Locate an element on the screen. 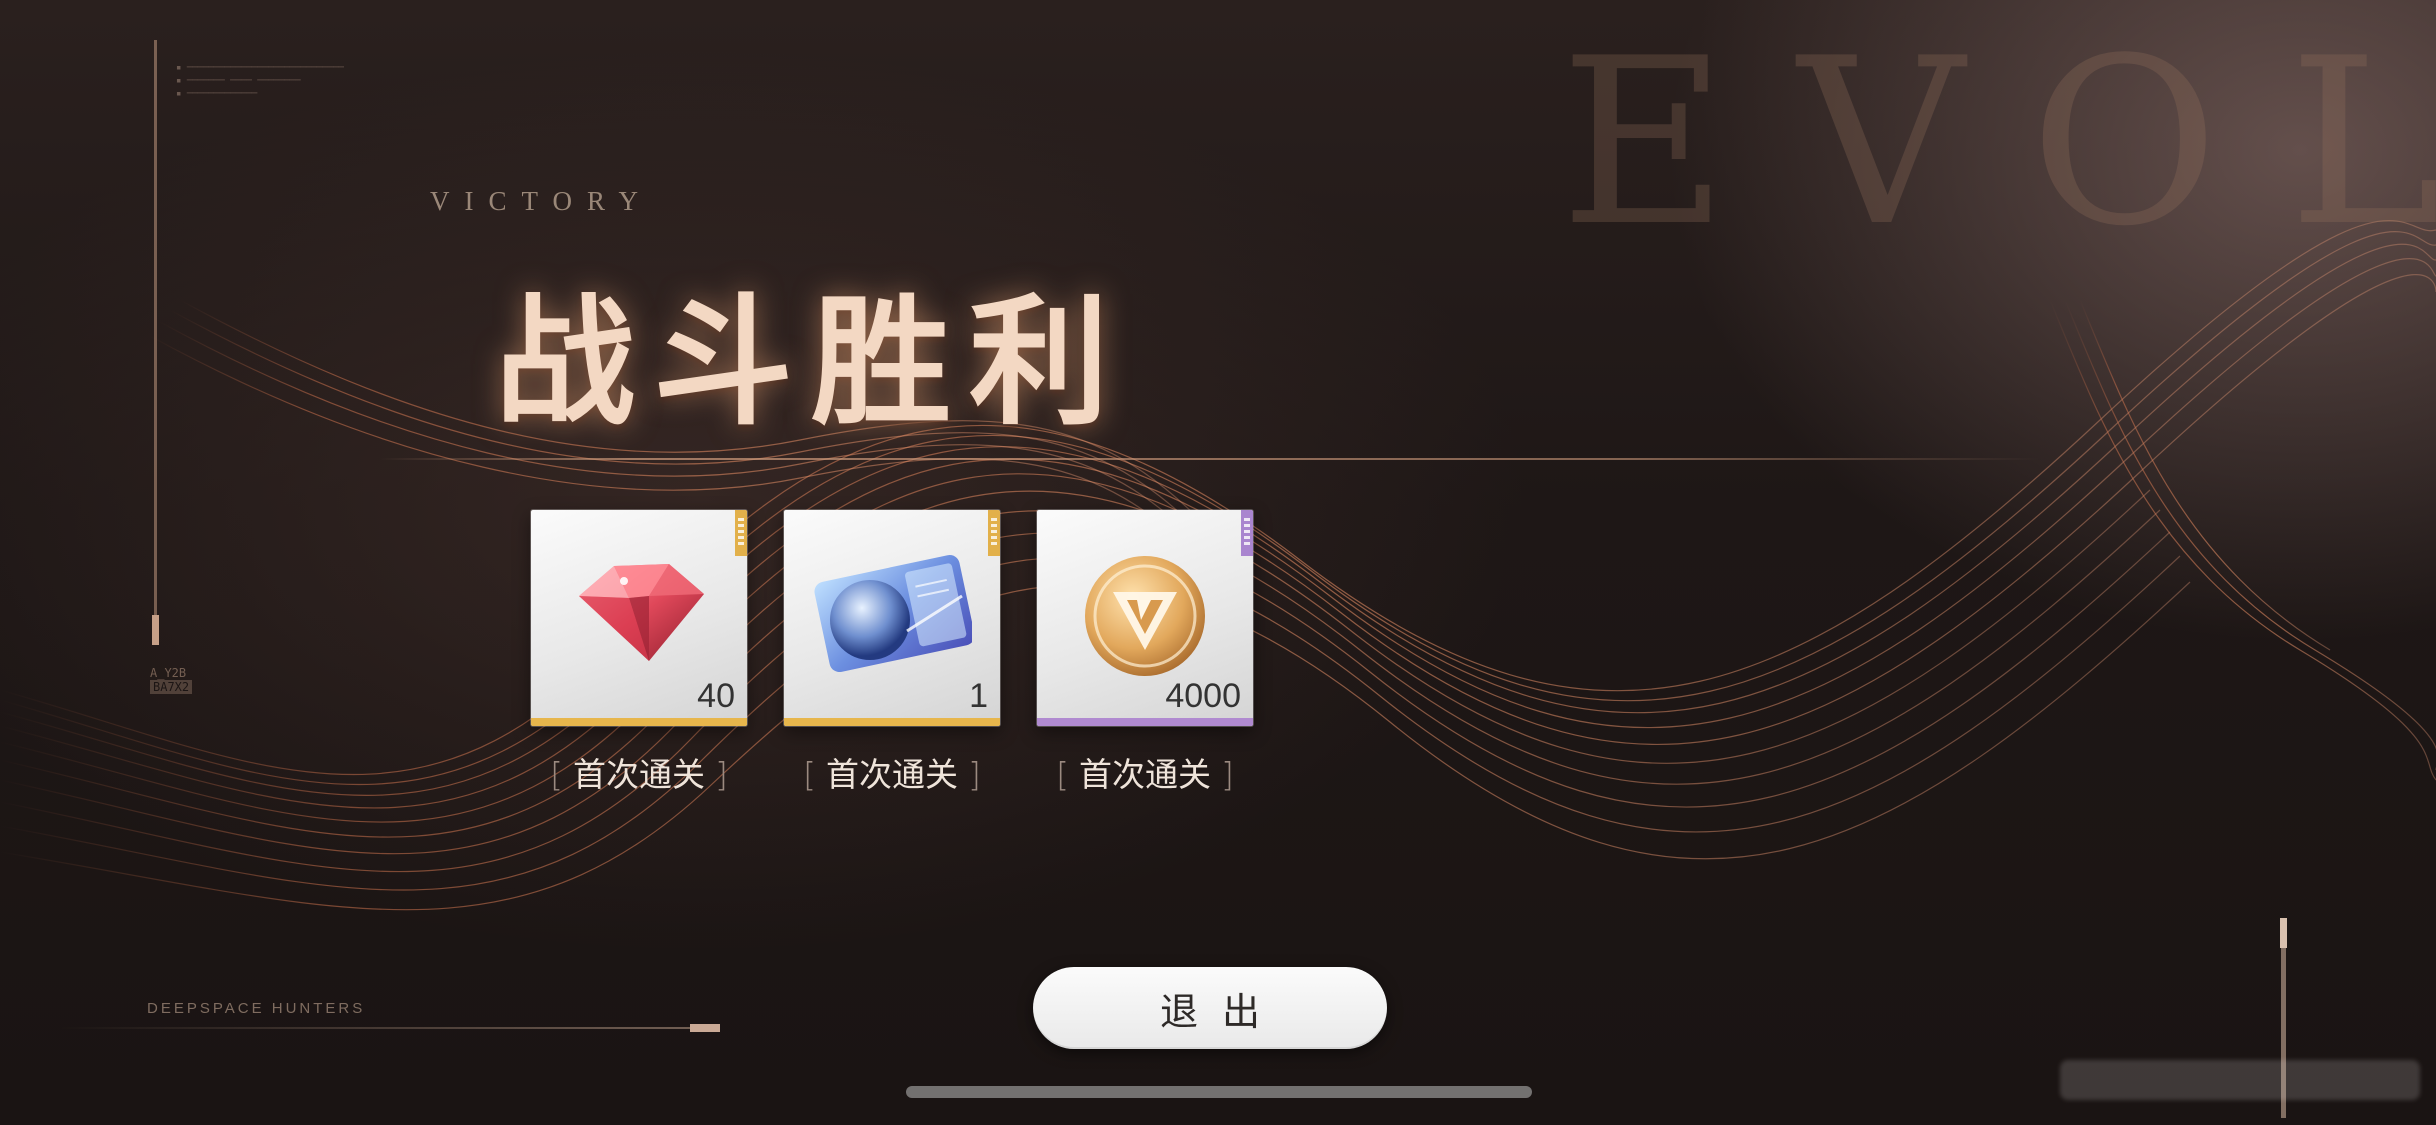 Image resolution: width=2436 pixels, height=1125 pixels. reward-amount: 1 is located at coordinates (978, 696).